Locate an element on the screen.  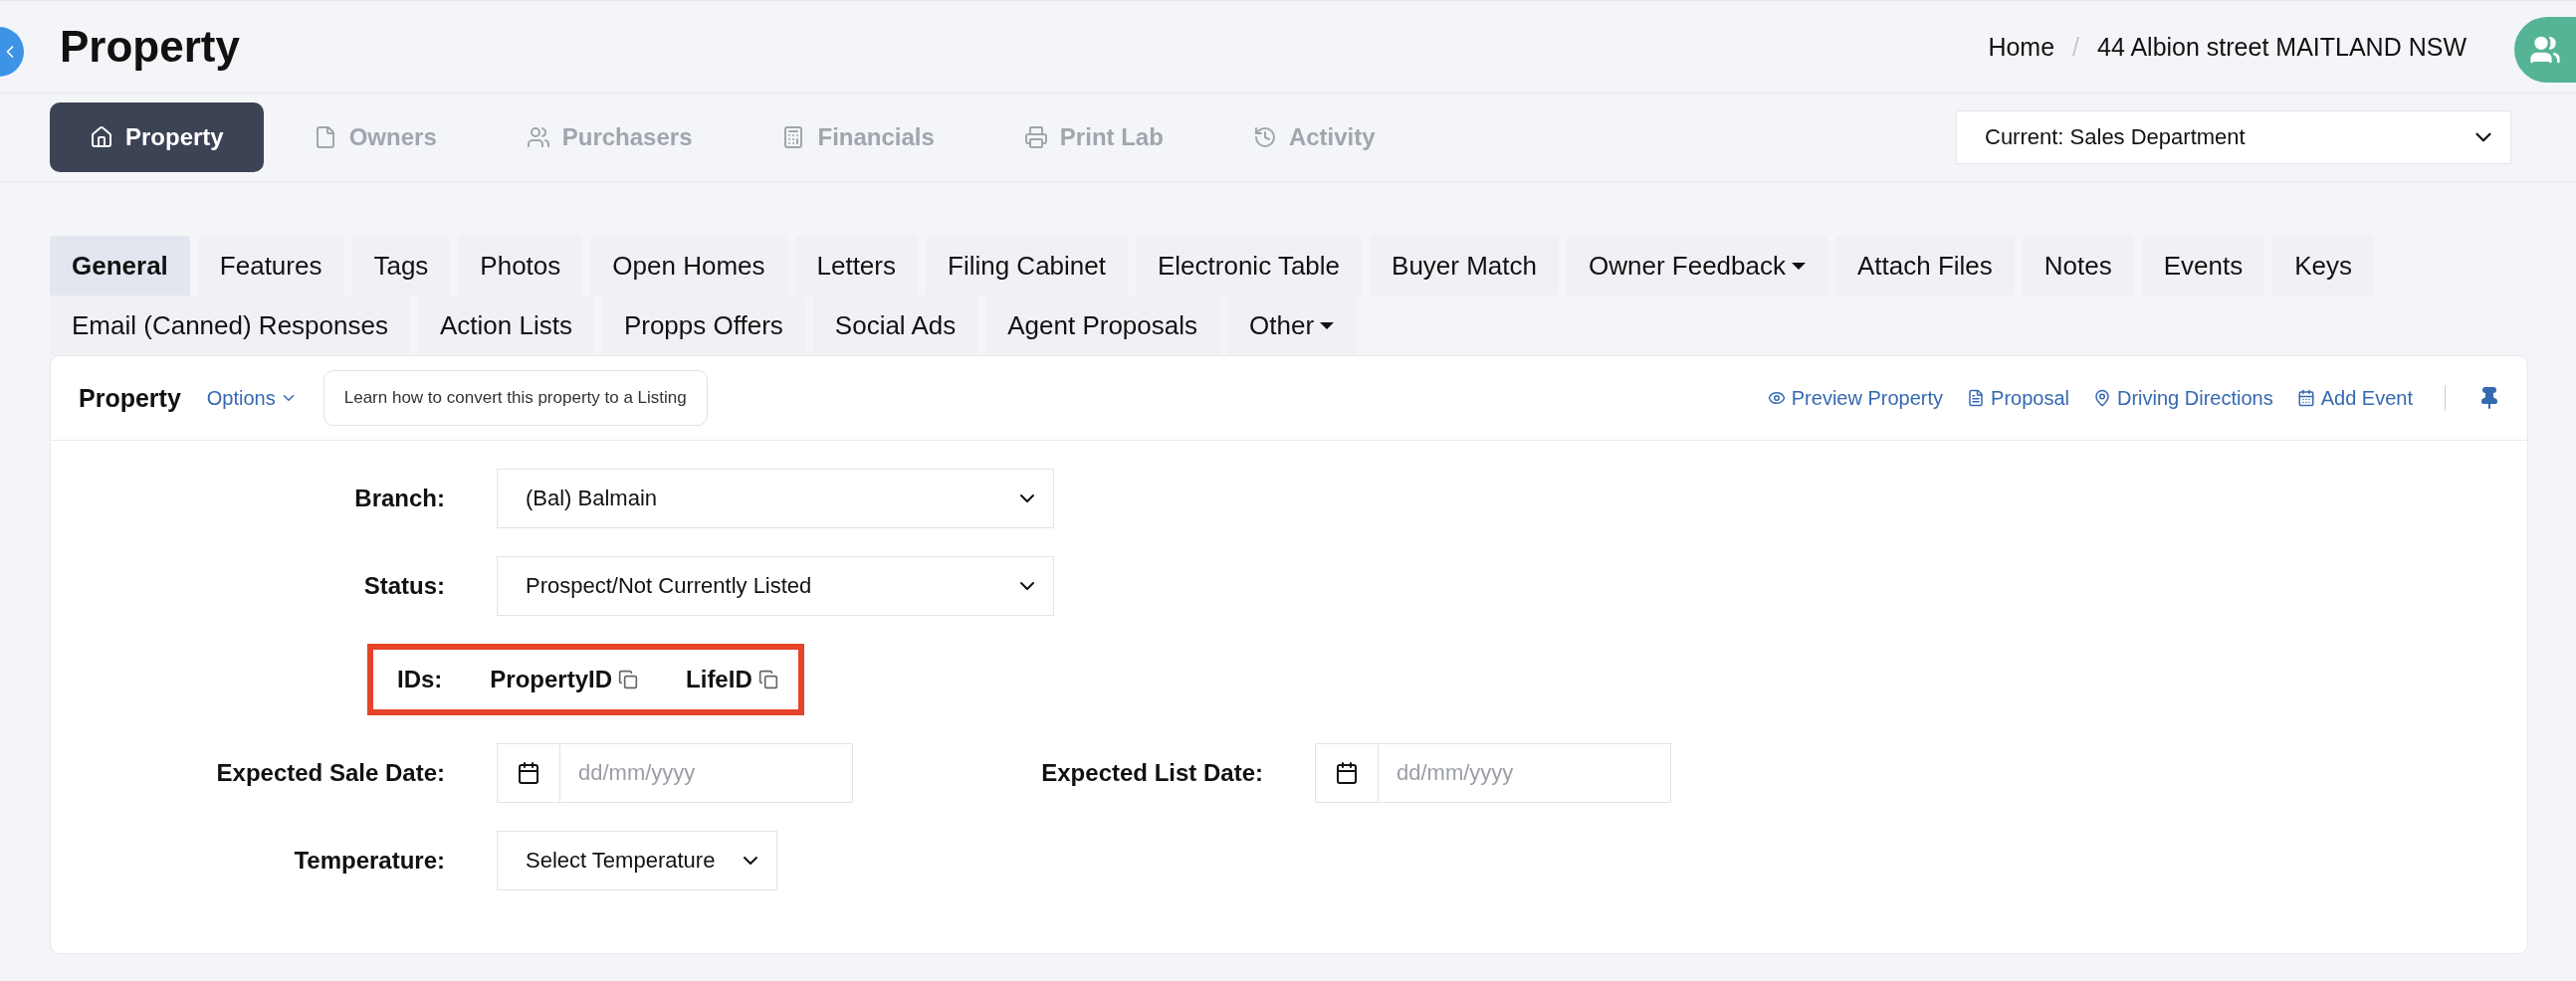
section-tab: General is located at coordinates (120, 265).